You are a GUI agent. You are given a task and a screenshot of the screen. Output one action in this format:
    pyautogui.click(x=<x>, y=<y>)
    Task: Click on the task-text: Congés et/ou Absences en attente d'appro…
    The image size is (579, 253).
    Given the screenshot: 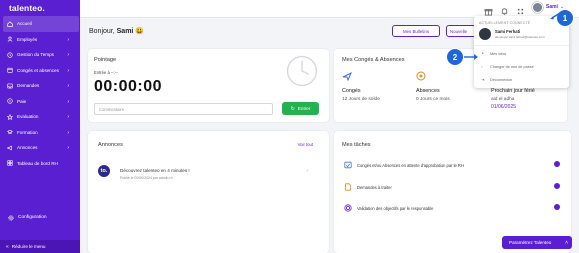 What is the action you would take?
    pyautogui.click(x=410, y=165)
    